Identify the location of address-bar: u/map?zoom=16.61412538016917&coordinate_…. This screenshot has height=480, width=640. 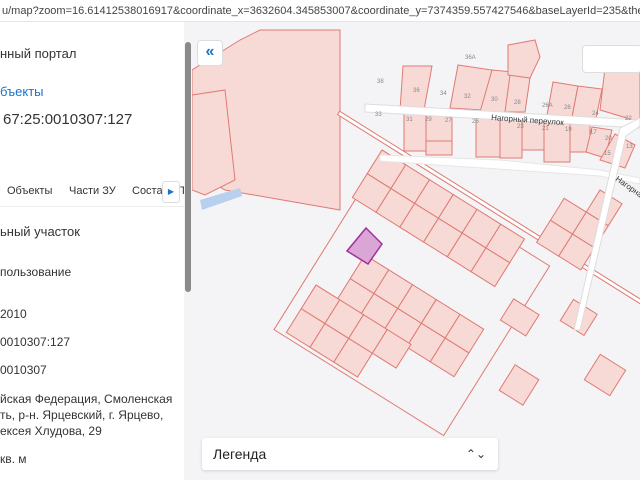
(320, 11).